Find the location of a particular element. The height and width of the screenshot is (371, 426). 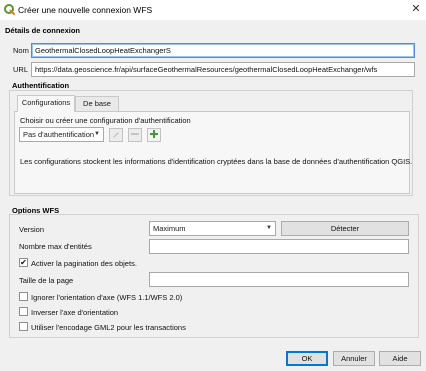

name-field: GeothermalClosedLoopHeatExchangerS is located at coordinates (223, 50).